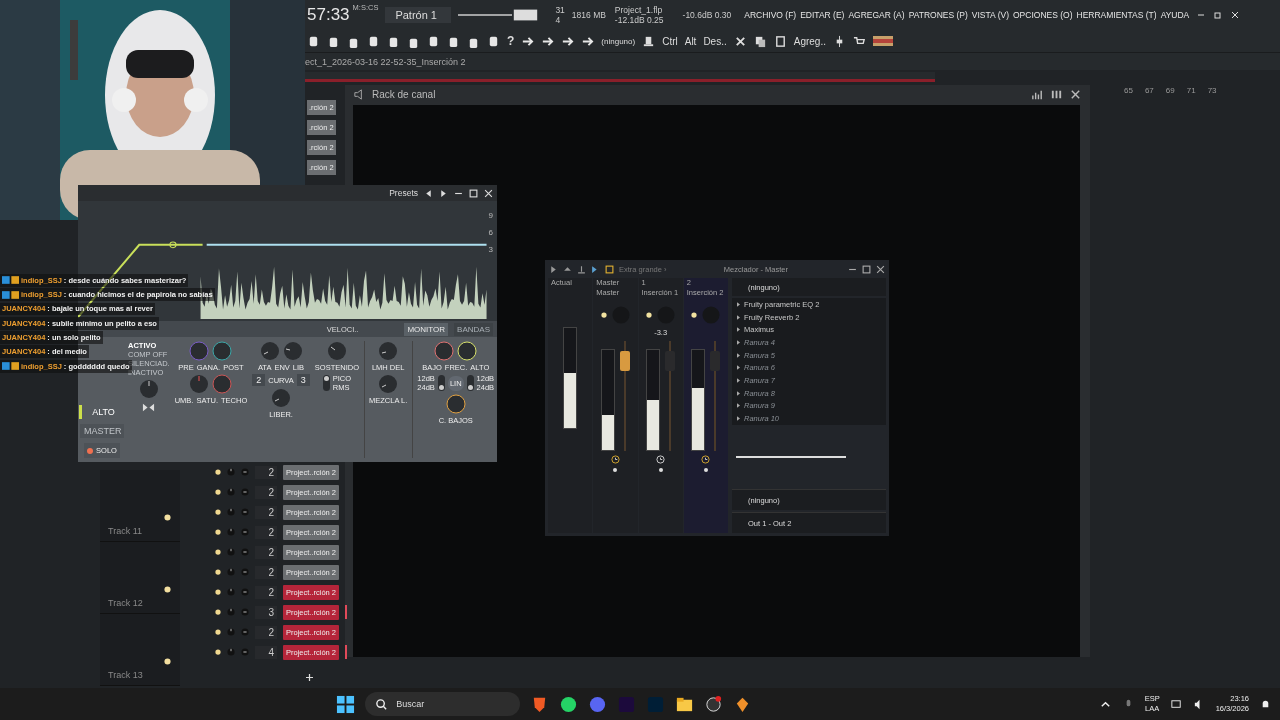 This screenshot has width=1280, height=720. Describe the element at coordinates (511, 41) in the screenshot. I see `help-button: ?` at that location.